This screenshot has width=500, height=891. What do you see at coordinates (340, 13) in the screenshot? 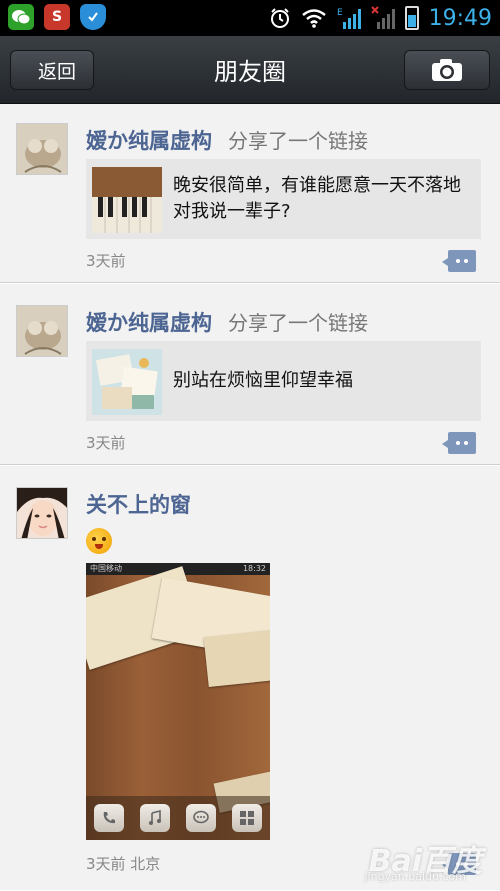
I see `svg-text: E` at bounding box center [340, 13].